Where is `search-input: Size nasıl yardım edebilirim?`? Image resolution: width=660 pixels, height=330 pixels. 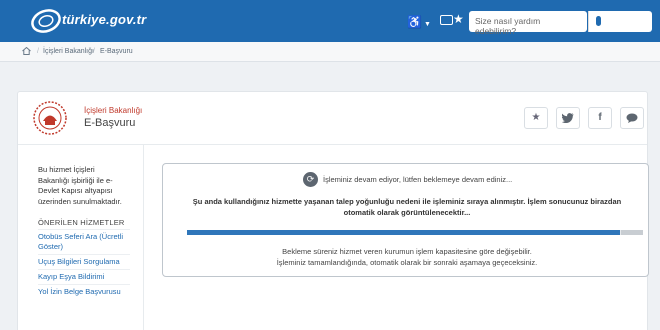
search-input: Size nasıl yardım edebilirim? is located at coordinates (528, 23).